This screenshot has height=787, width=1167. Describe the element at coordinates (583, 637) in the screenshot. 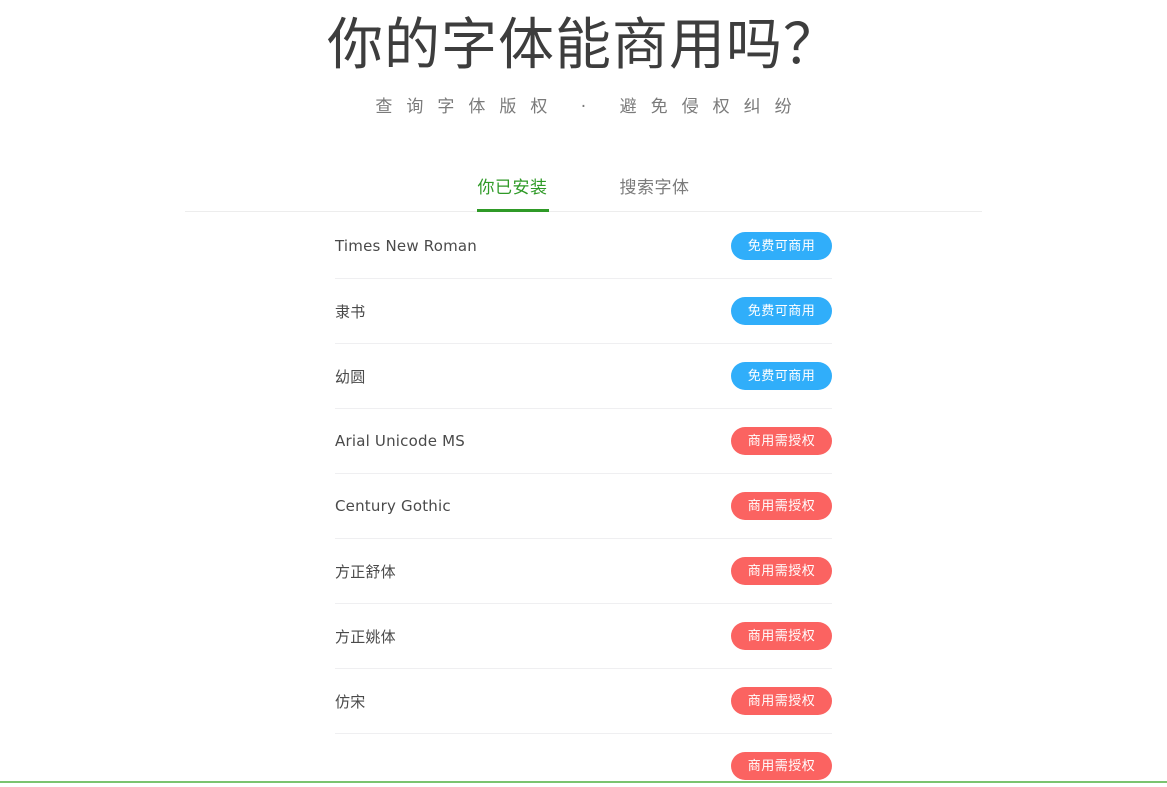

I see `font-row: 方正姚体 商用需授权` at that location.